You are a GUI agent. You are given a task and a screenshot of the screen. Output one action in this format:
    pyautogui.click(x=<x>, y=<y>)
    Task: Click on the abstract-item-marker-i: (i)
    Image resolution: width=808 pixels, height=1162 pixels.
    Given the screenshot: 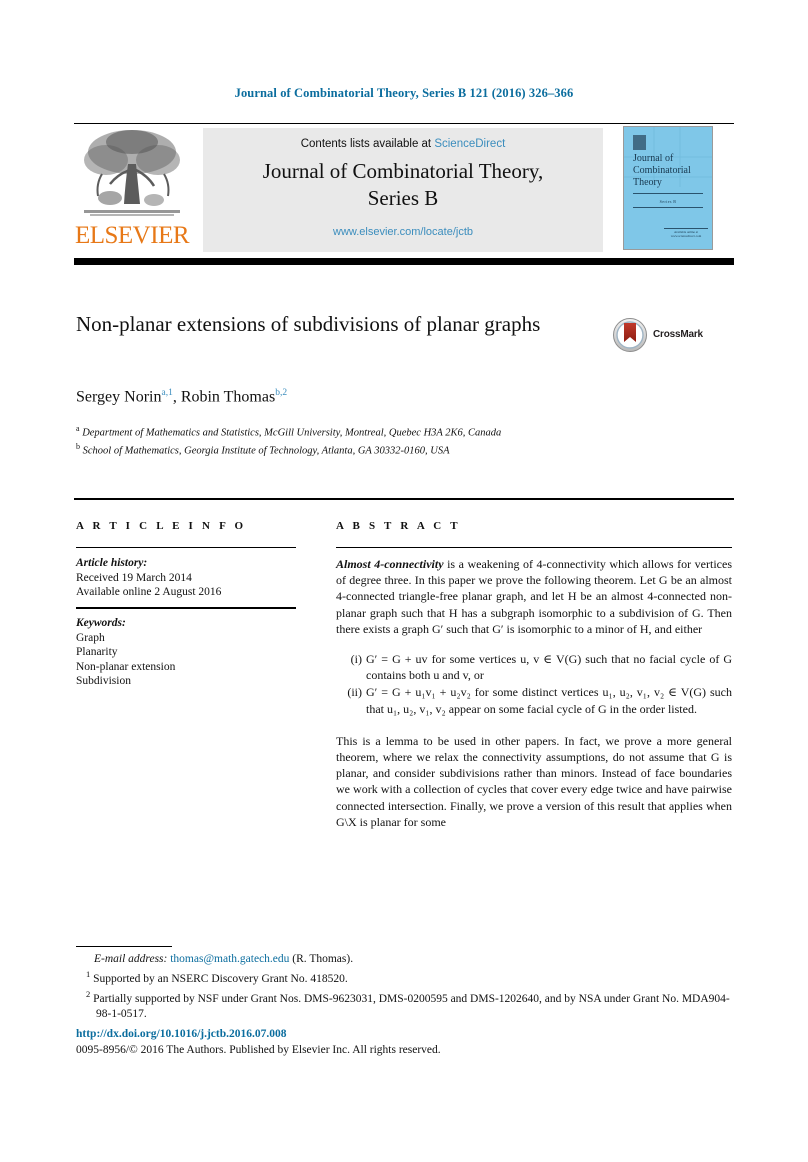 What is the action you would take?
    pyautogui.click(x=356, y=659)
    